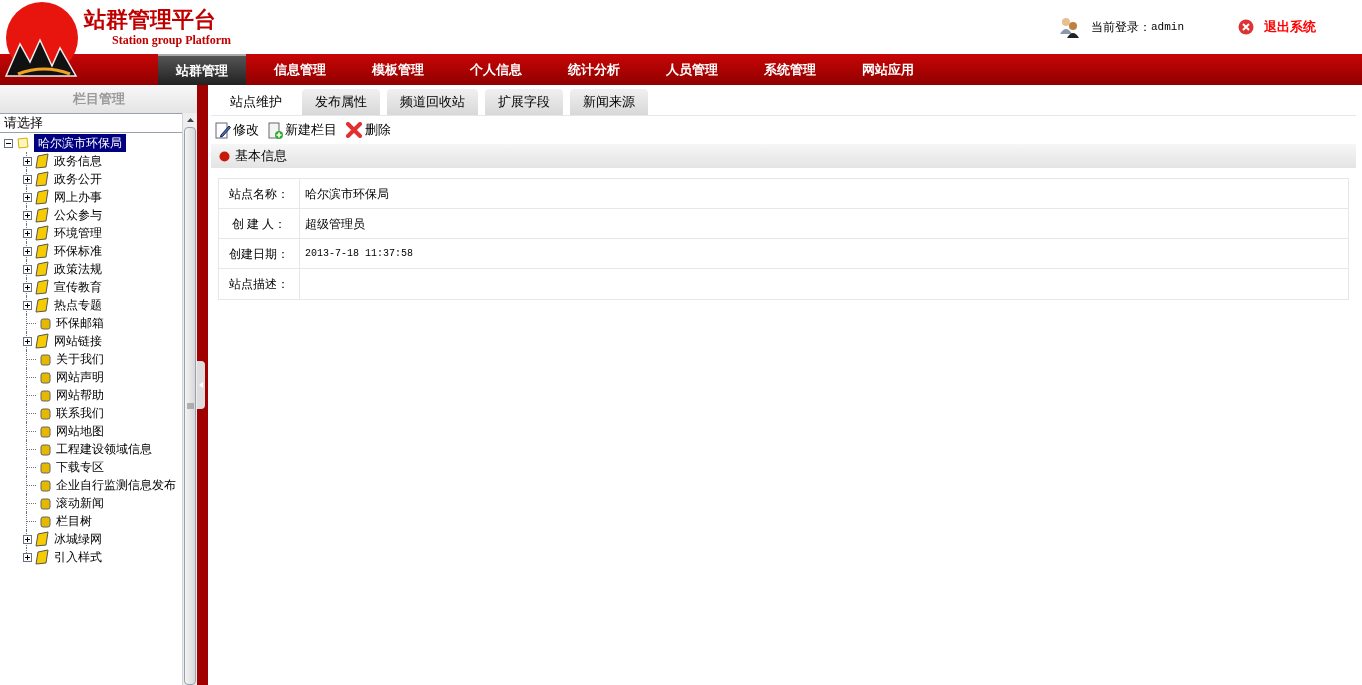 The width and height of the screenshot is (1362, 685). I want to click on sidebar-header: 栏目管理, so click(98, 99).